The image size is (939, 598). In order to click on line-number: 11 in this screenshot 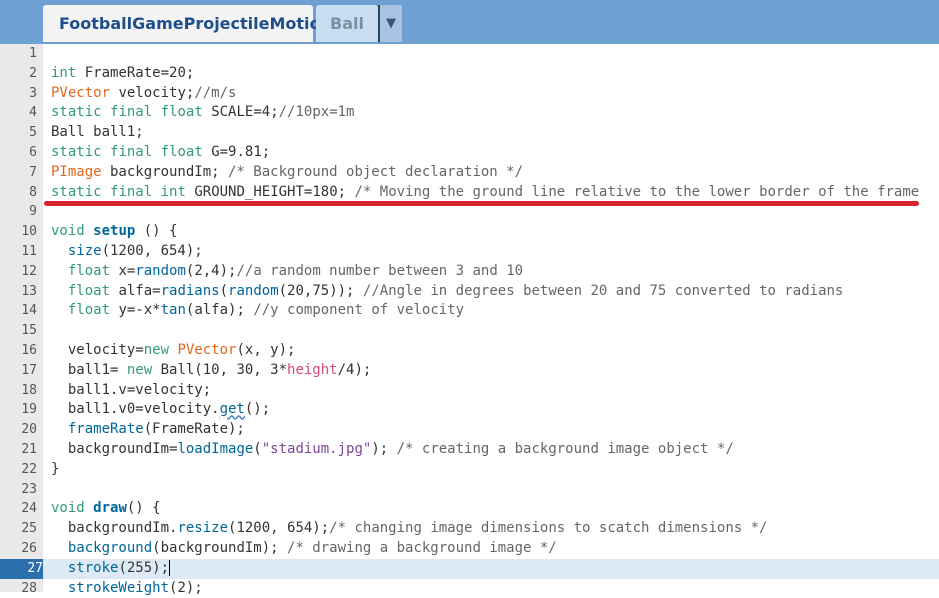, I will do `click(29, 251)`.